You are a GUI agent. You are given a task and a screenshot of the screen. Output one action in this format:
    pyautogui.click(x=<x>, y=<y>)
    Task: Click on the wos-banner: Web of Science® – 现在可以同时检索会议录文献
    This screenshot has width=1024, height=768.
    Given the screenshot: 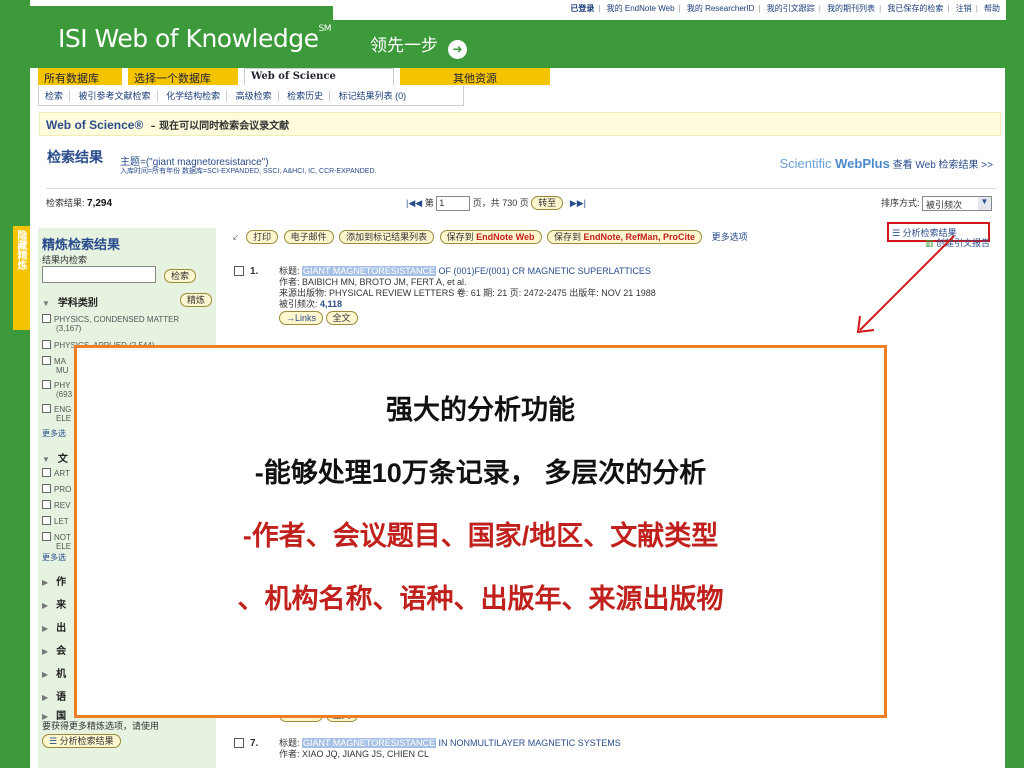 What is the action you would take?
    pyautogui.click(x=520, y=124)
    